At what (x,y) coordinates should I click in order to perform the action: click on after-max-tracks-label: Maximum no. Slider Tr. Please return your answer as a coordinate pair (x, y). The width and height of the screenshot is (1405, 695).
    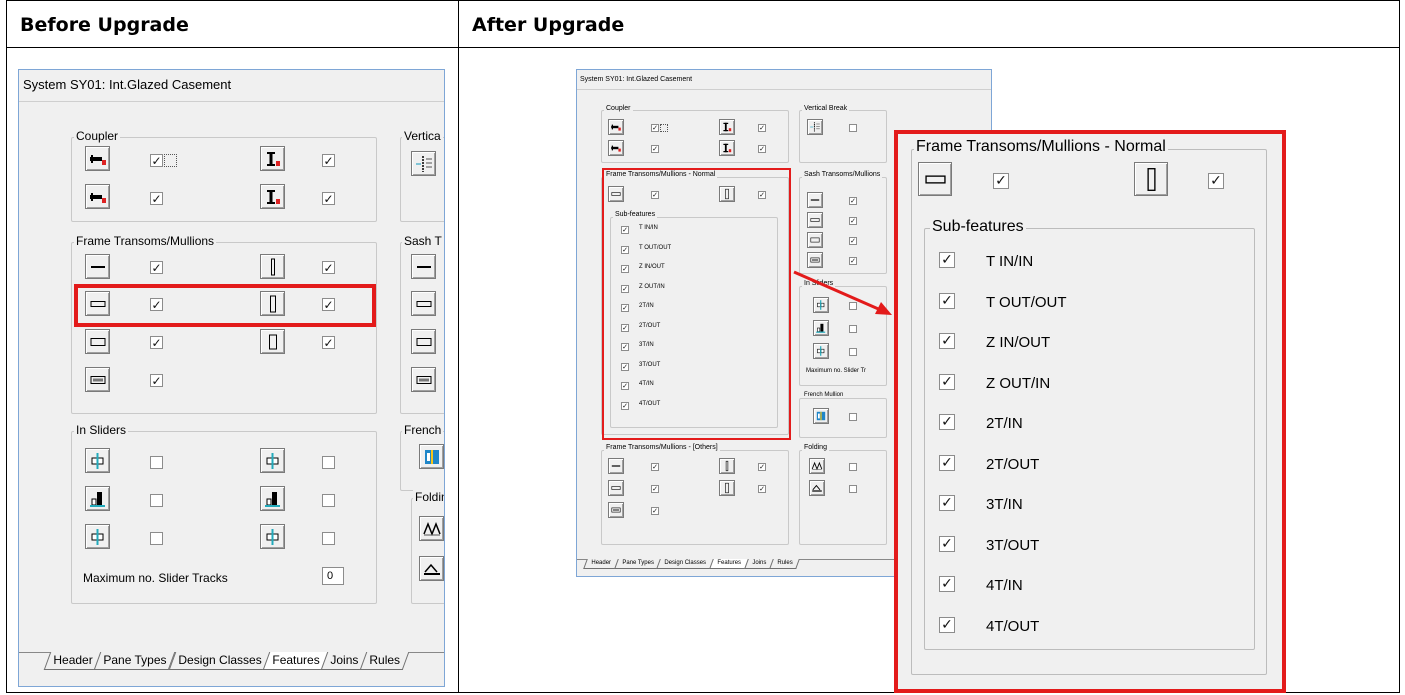
    Looking at the image, I should click on (836, 371).